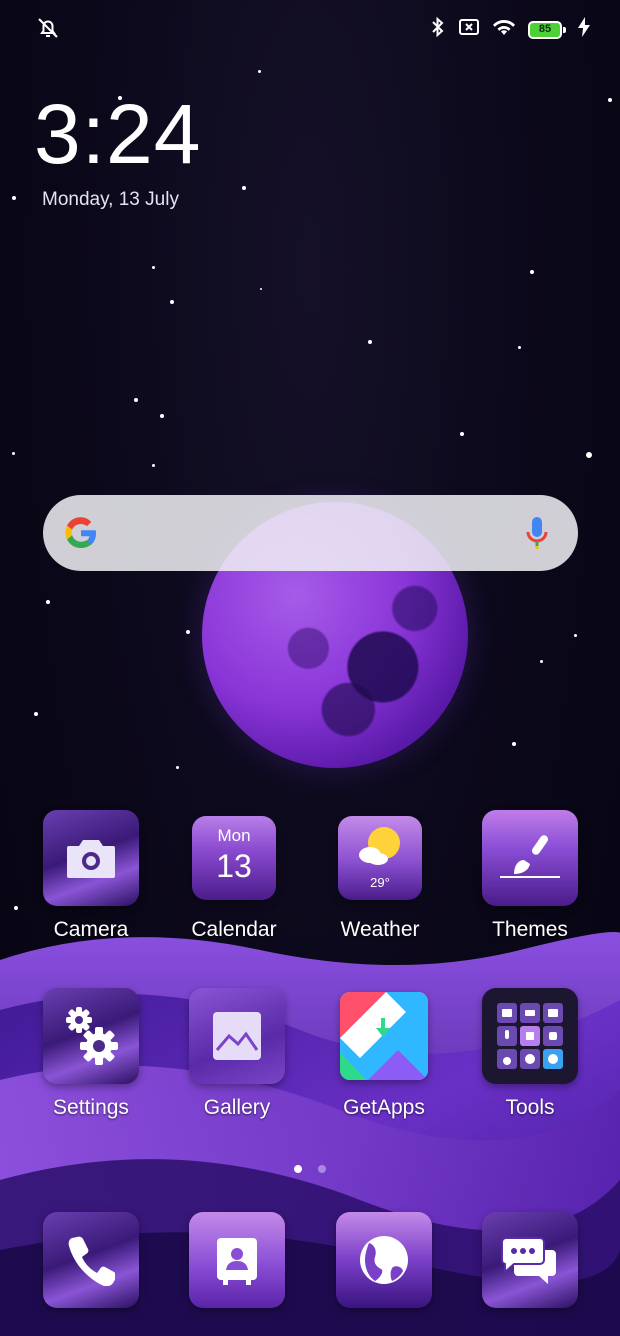 The height and width of the screenshot is (1336, 620). What do you see at coordinates (110, 200) in the screenshot?
I see `clock-date: Monday, 13 July` at bounding box center [110, 200].